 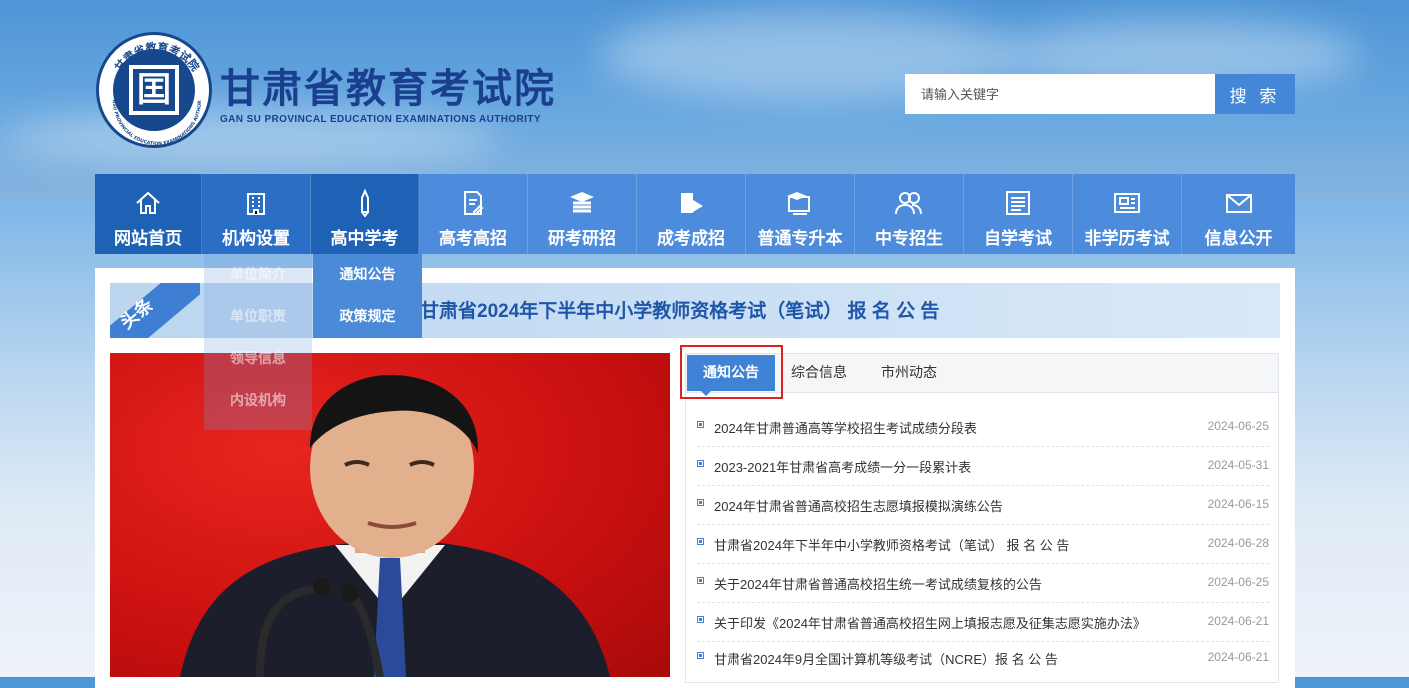 I want to click on news-title: 2024年甘肃普通高等学校招生考试成绩分段表, so click(x=845, y=428).